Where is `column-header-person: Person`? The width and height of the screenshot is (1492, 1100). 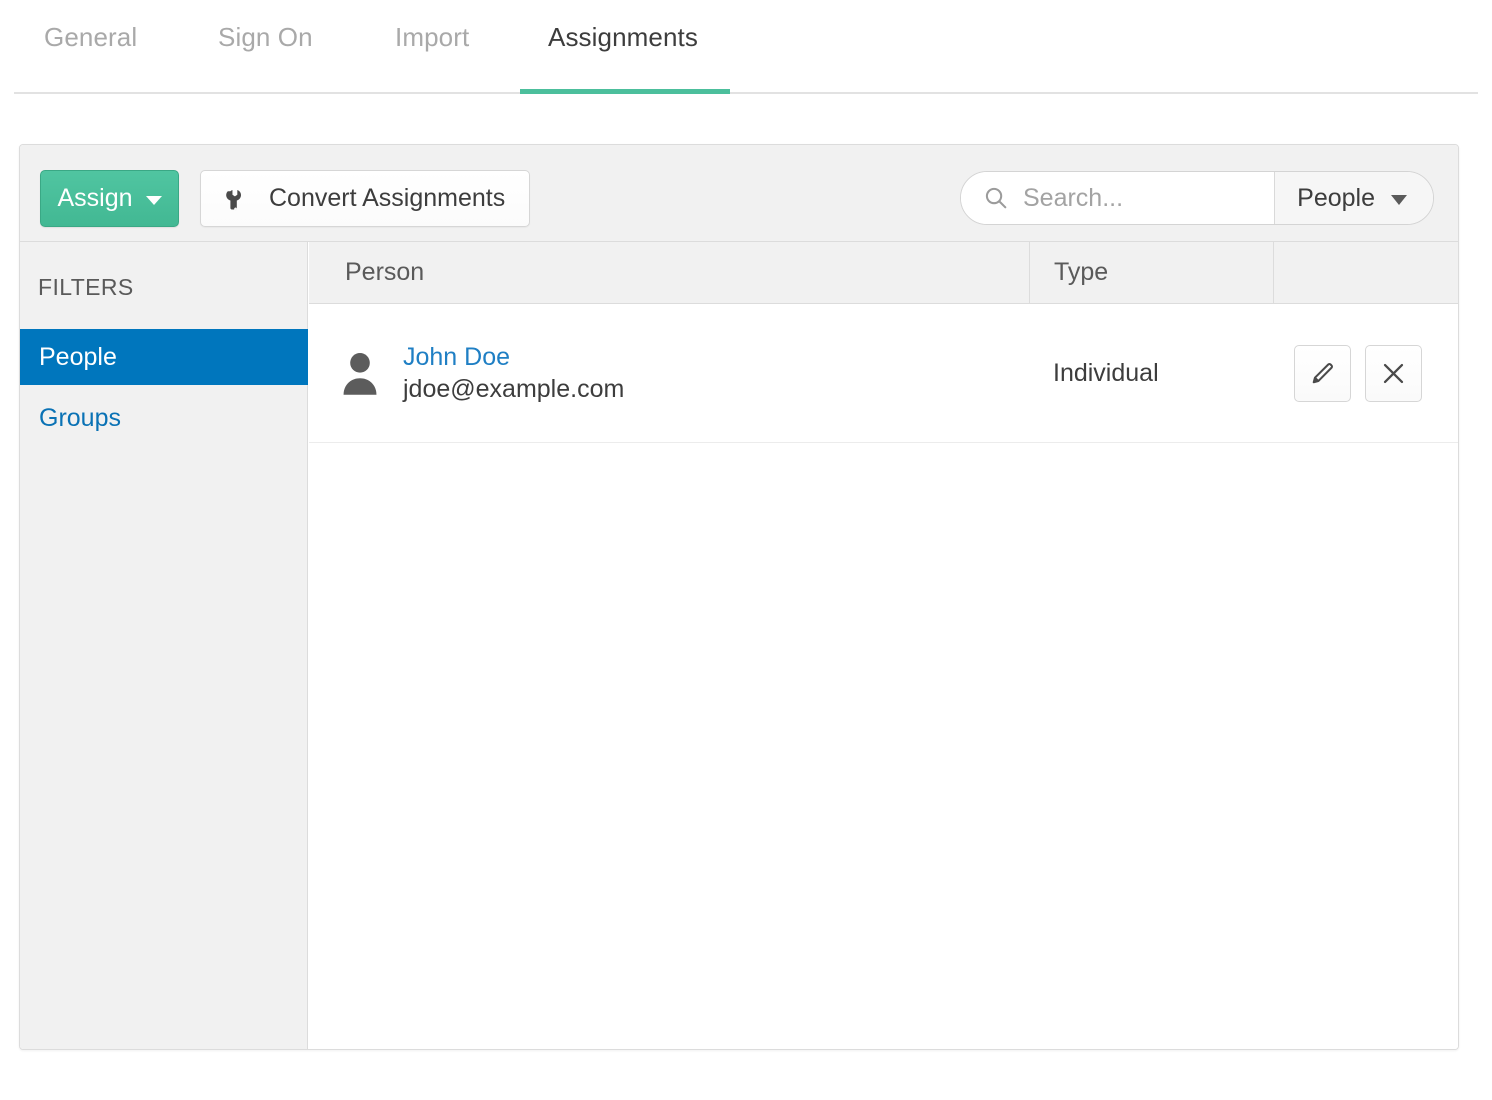 column-header-person: Person is located at coordinates (669, 272).